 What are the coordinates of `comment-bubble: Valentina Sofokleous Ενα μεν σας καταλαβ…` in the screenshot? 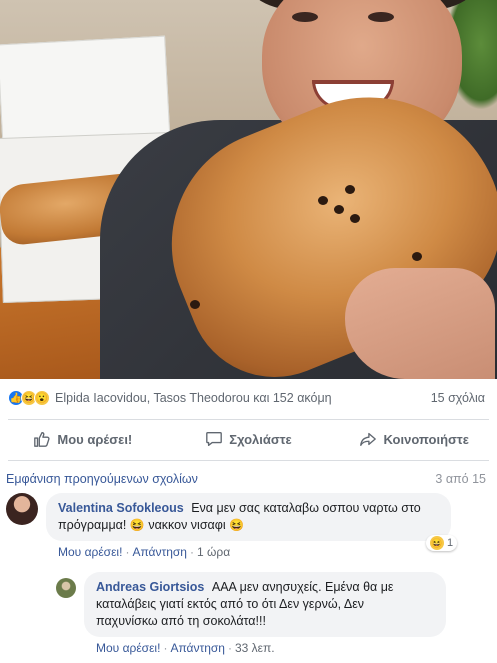 It's located at (248, 517).